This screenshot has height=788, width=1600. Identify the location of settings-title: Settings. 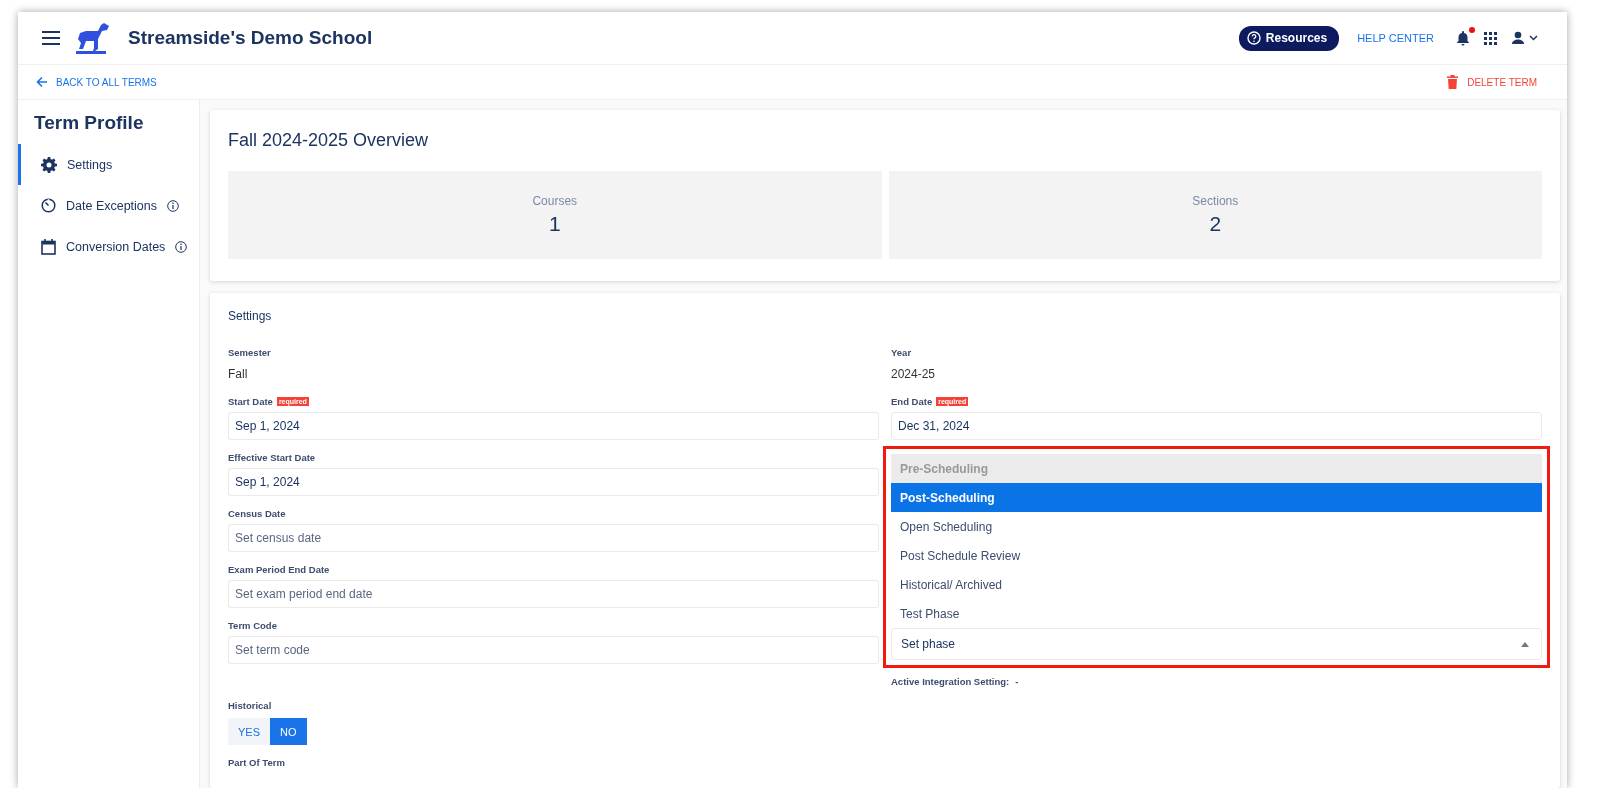
(250, 316).